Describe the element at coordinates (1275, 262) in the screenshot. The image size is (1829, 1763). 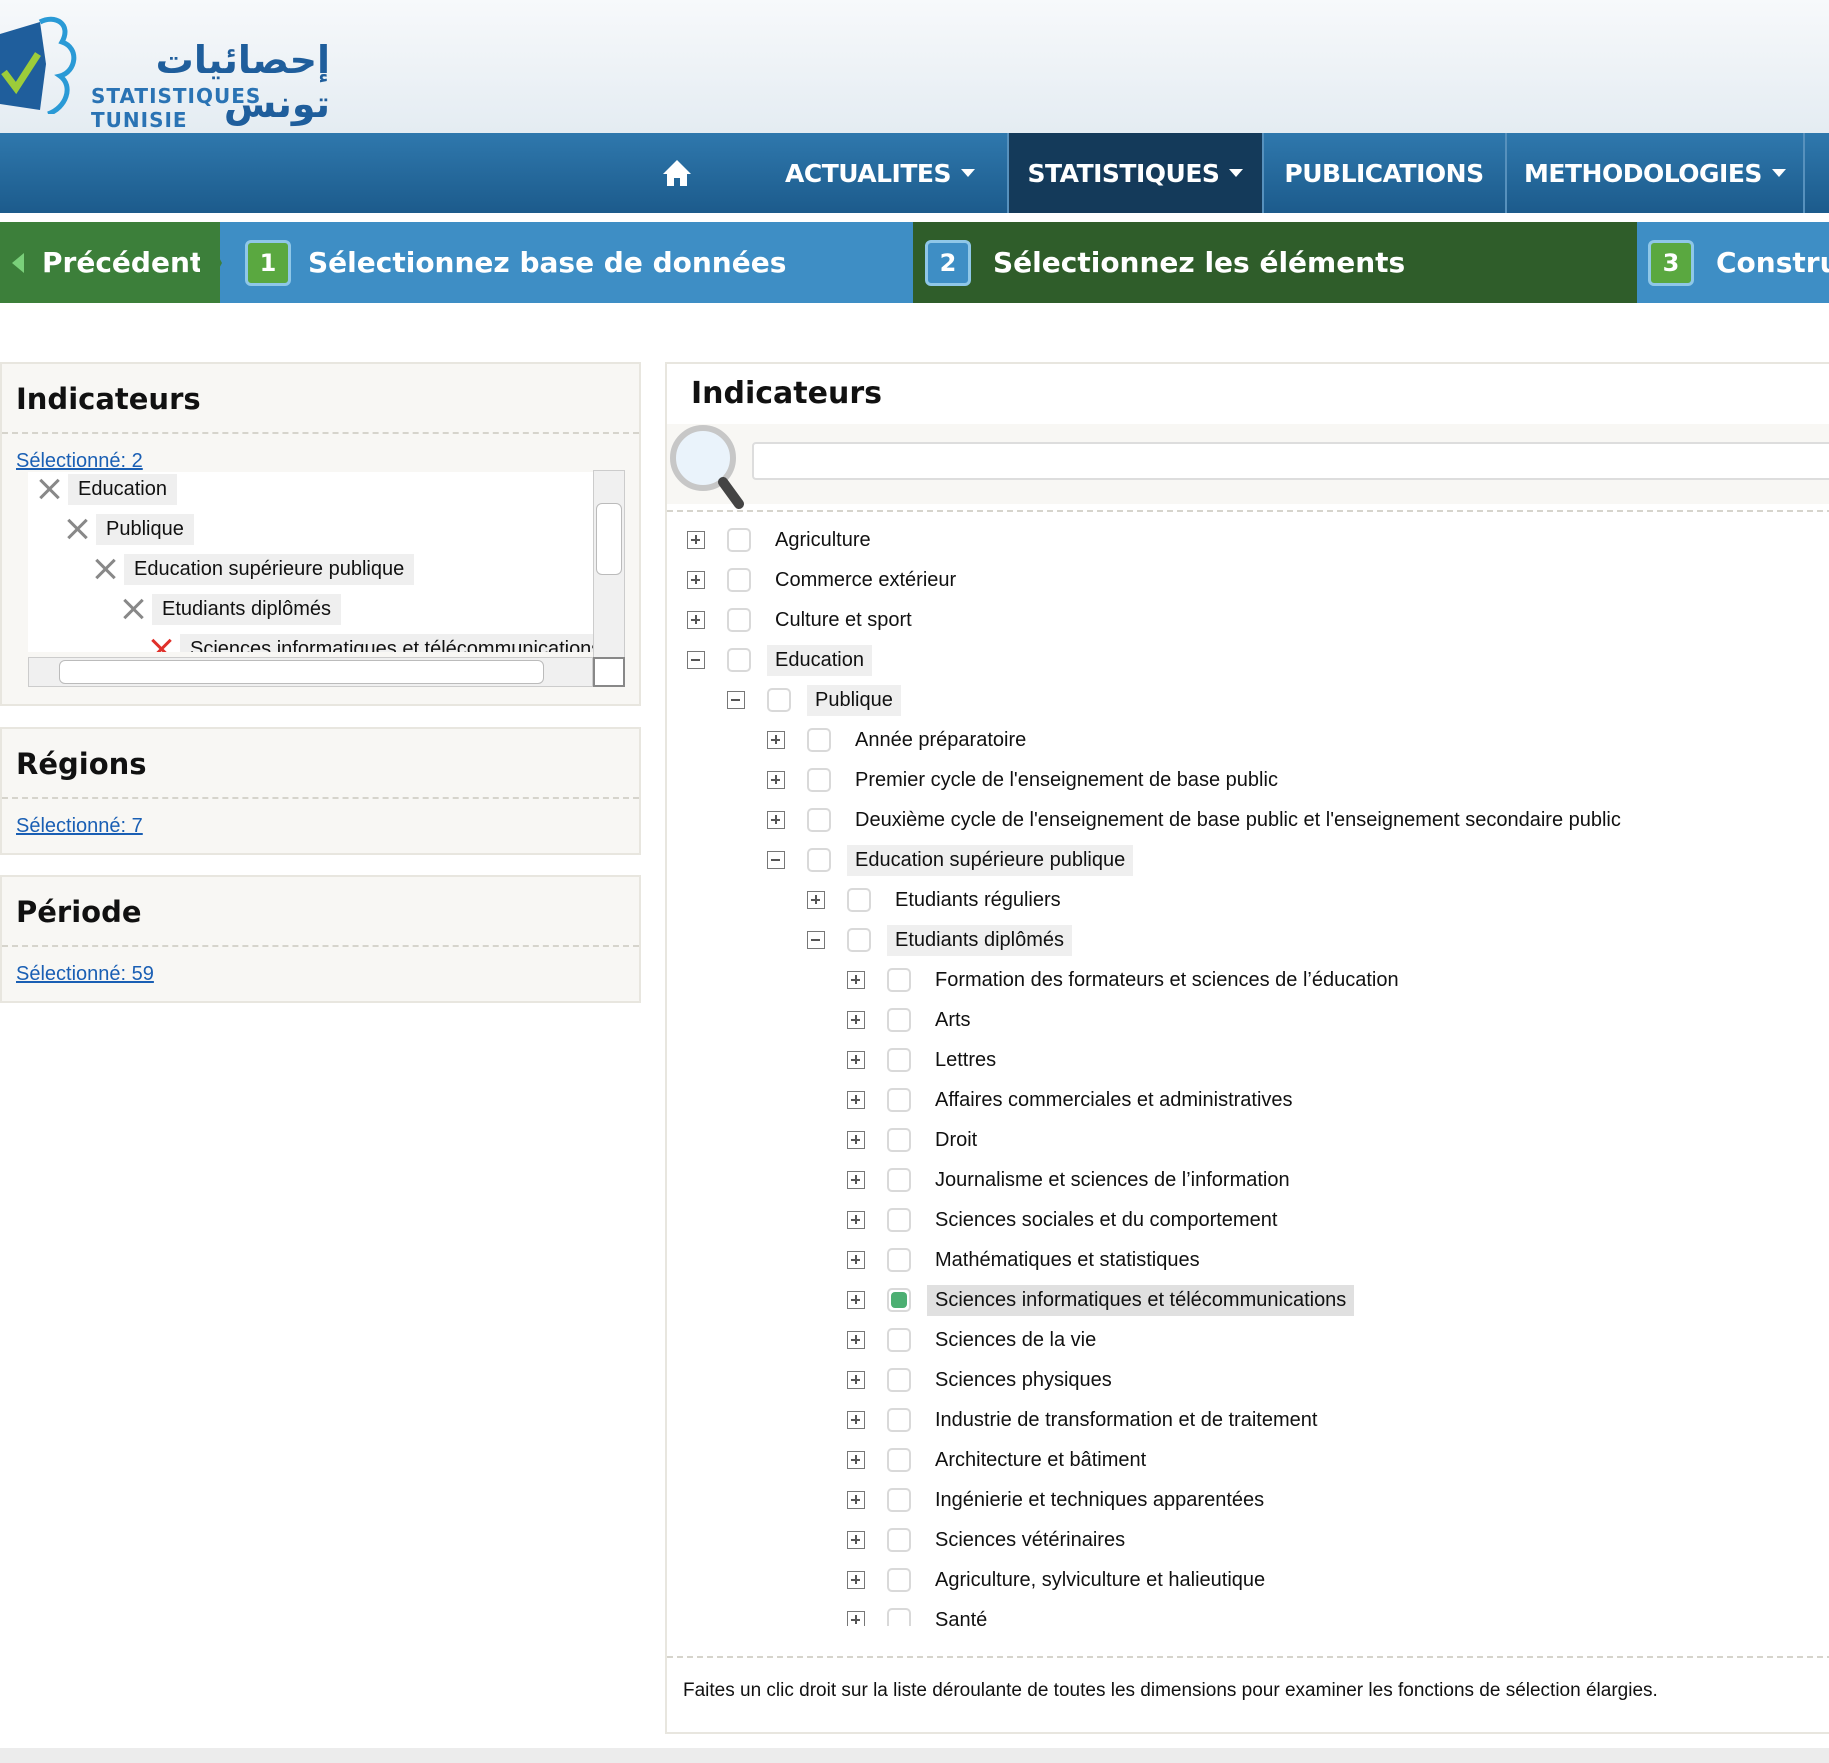
I see `step-2-active: 2 Sélectionnez les éléments` at that location.